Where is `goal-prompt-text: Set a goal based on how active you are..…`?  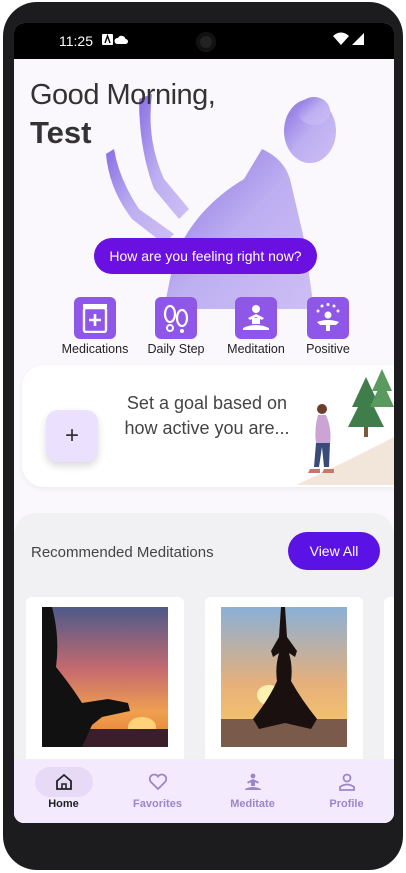 goal-prompt-text: Set a goal based on how active you are..… is located at coordinates (207, 415).